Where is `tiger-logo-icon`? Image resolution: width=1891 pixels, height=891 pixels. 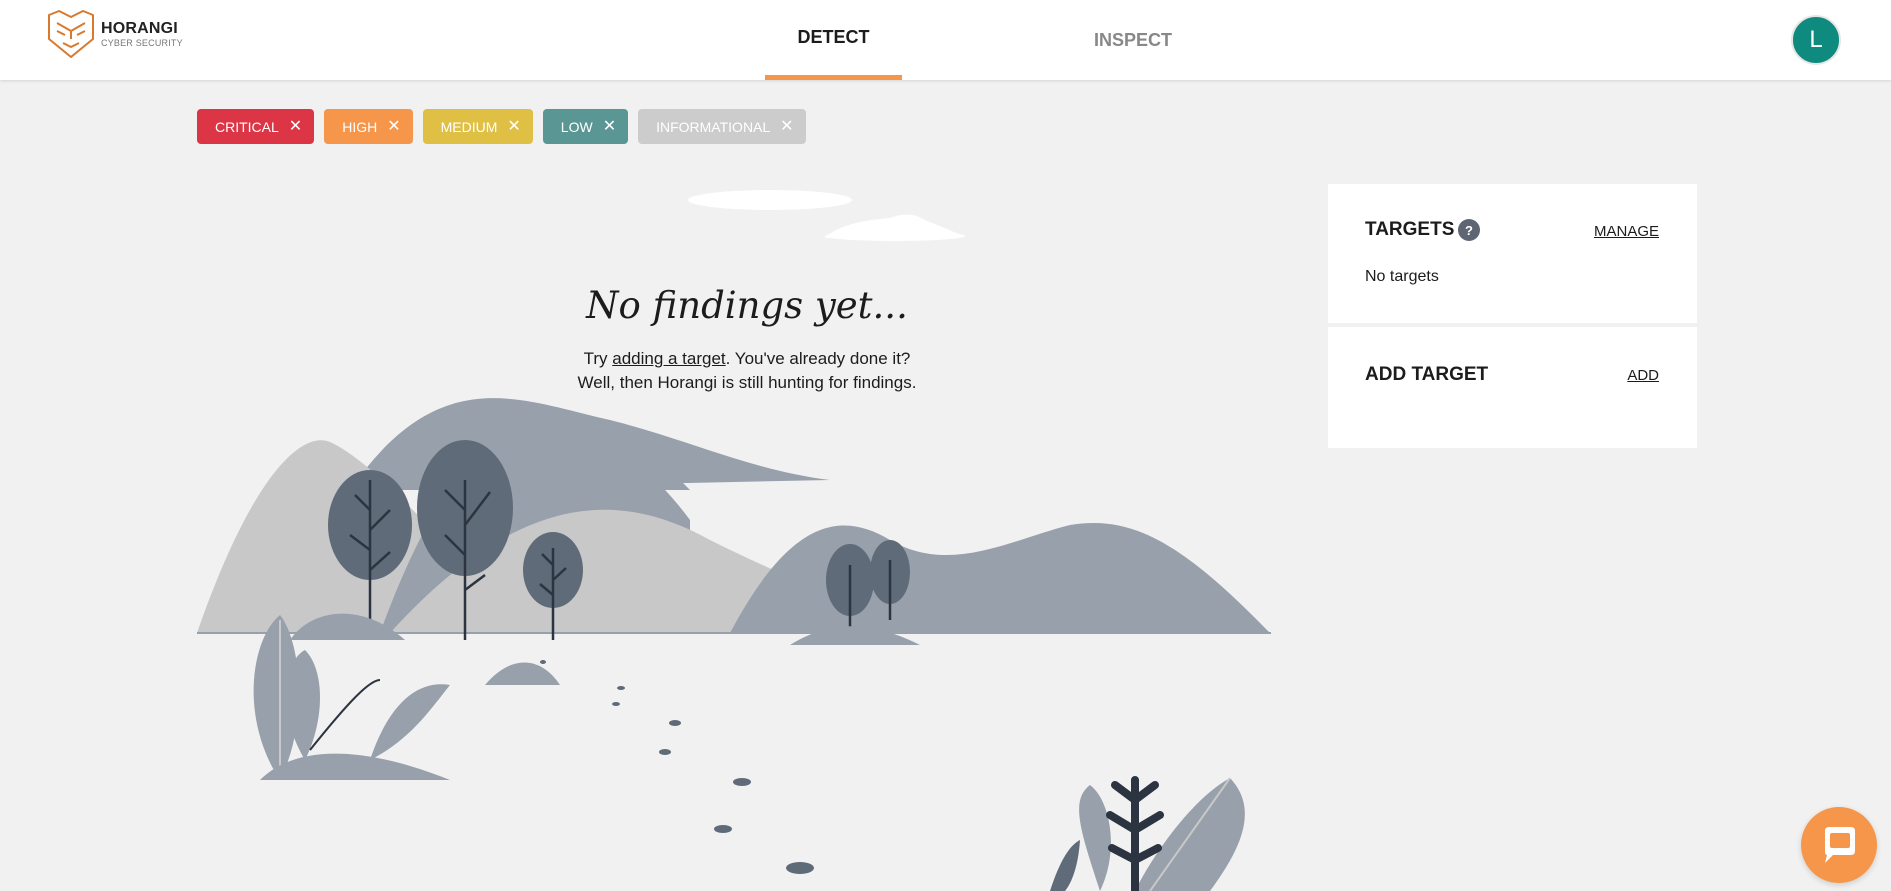
tiger-logo-icon is located at coordinates (71, 34).